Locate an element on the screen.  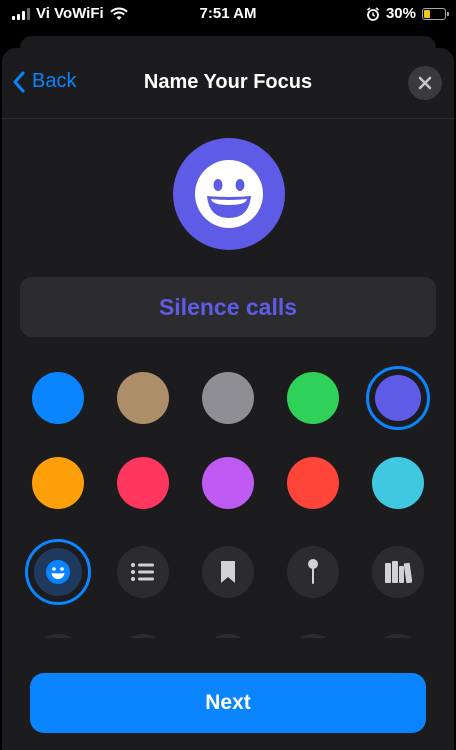
focus-name-field: Silence calls is located at coordinates (228, 307).